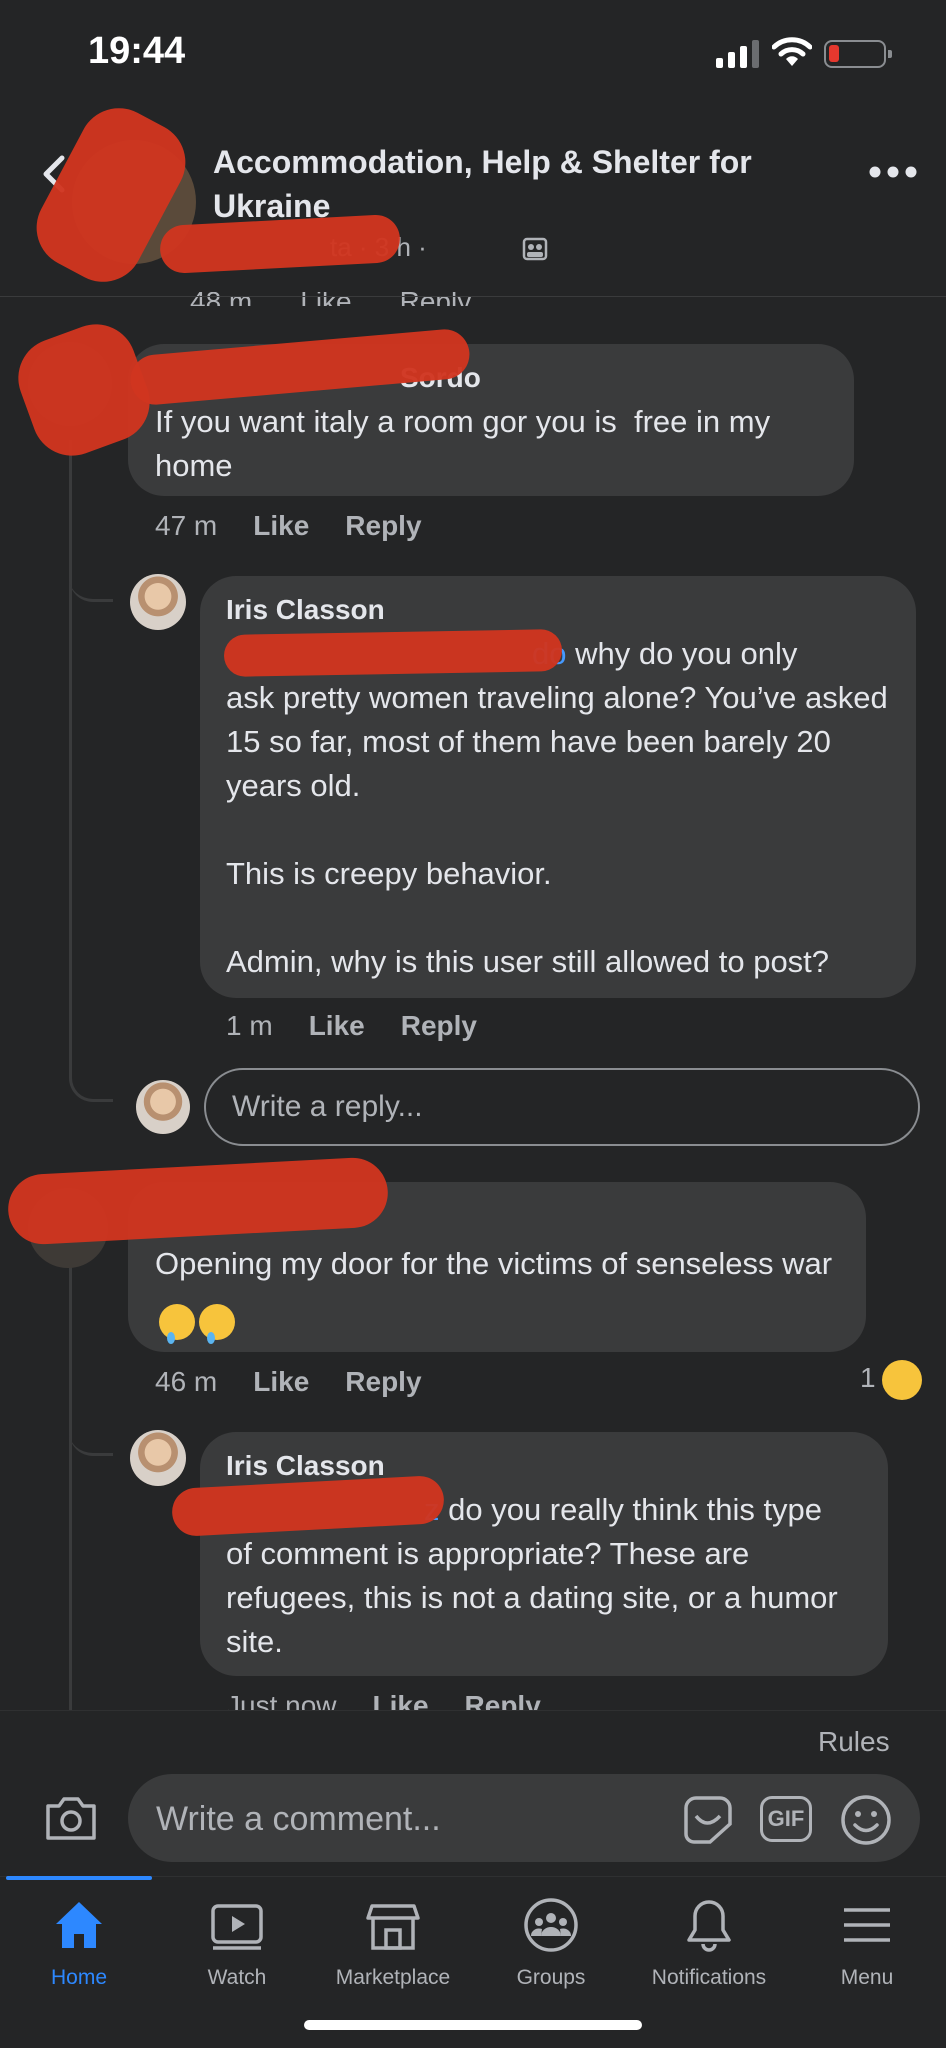 This screenshot has width=946, height=2048. What do you see at coordinates (71, 1818) in the screenshot?
I see `camera-icon` at bounding box center [71, 1818].